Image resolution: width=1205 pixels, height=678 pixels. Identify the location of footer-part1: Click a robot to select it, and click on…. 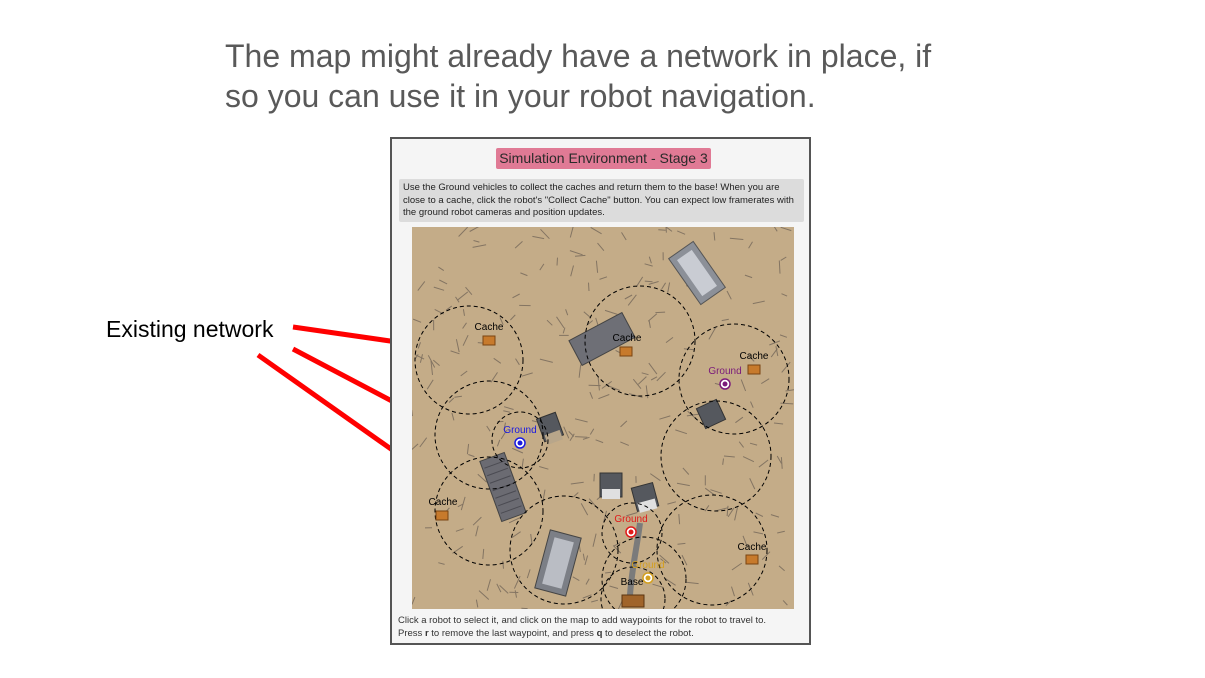
(582, 620).